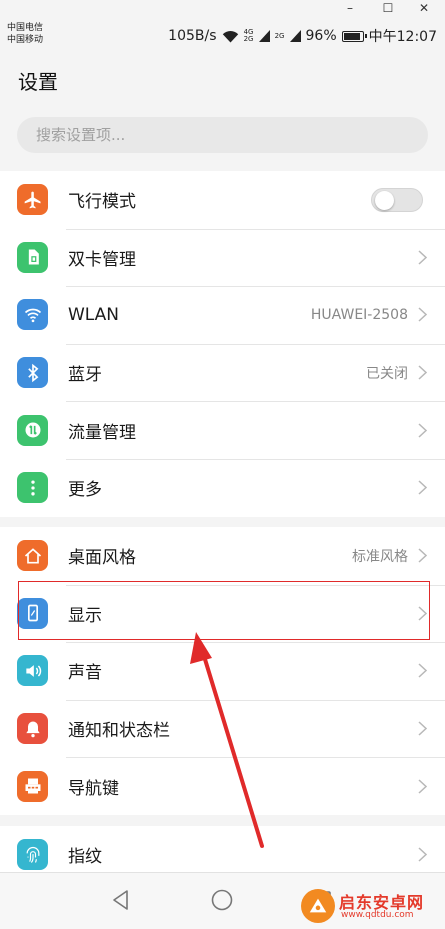 The image size is (445, 929). Describe the element at coordinates (350, 9) in the screenshot. I see `minimize-button: –` at that location.